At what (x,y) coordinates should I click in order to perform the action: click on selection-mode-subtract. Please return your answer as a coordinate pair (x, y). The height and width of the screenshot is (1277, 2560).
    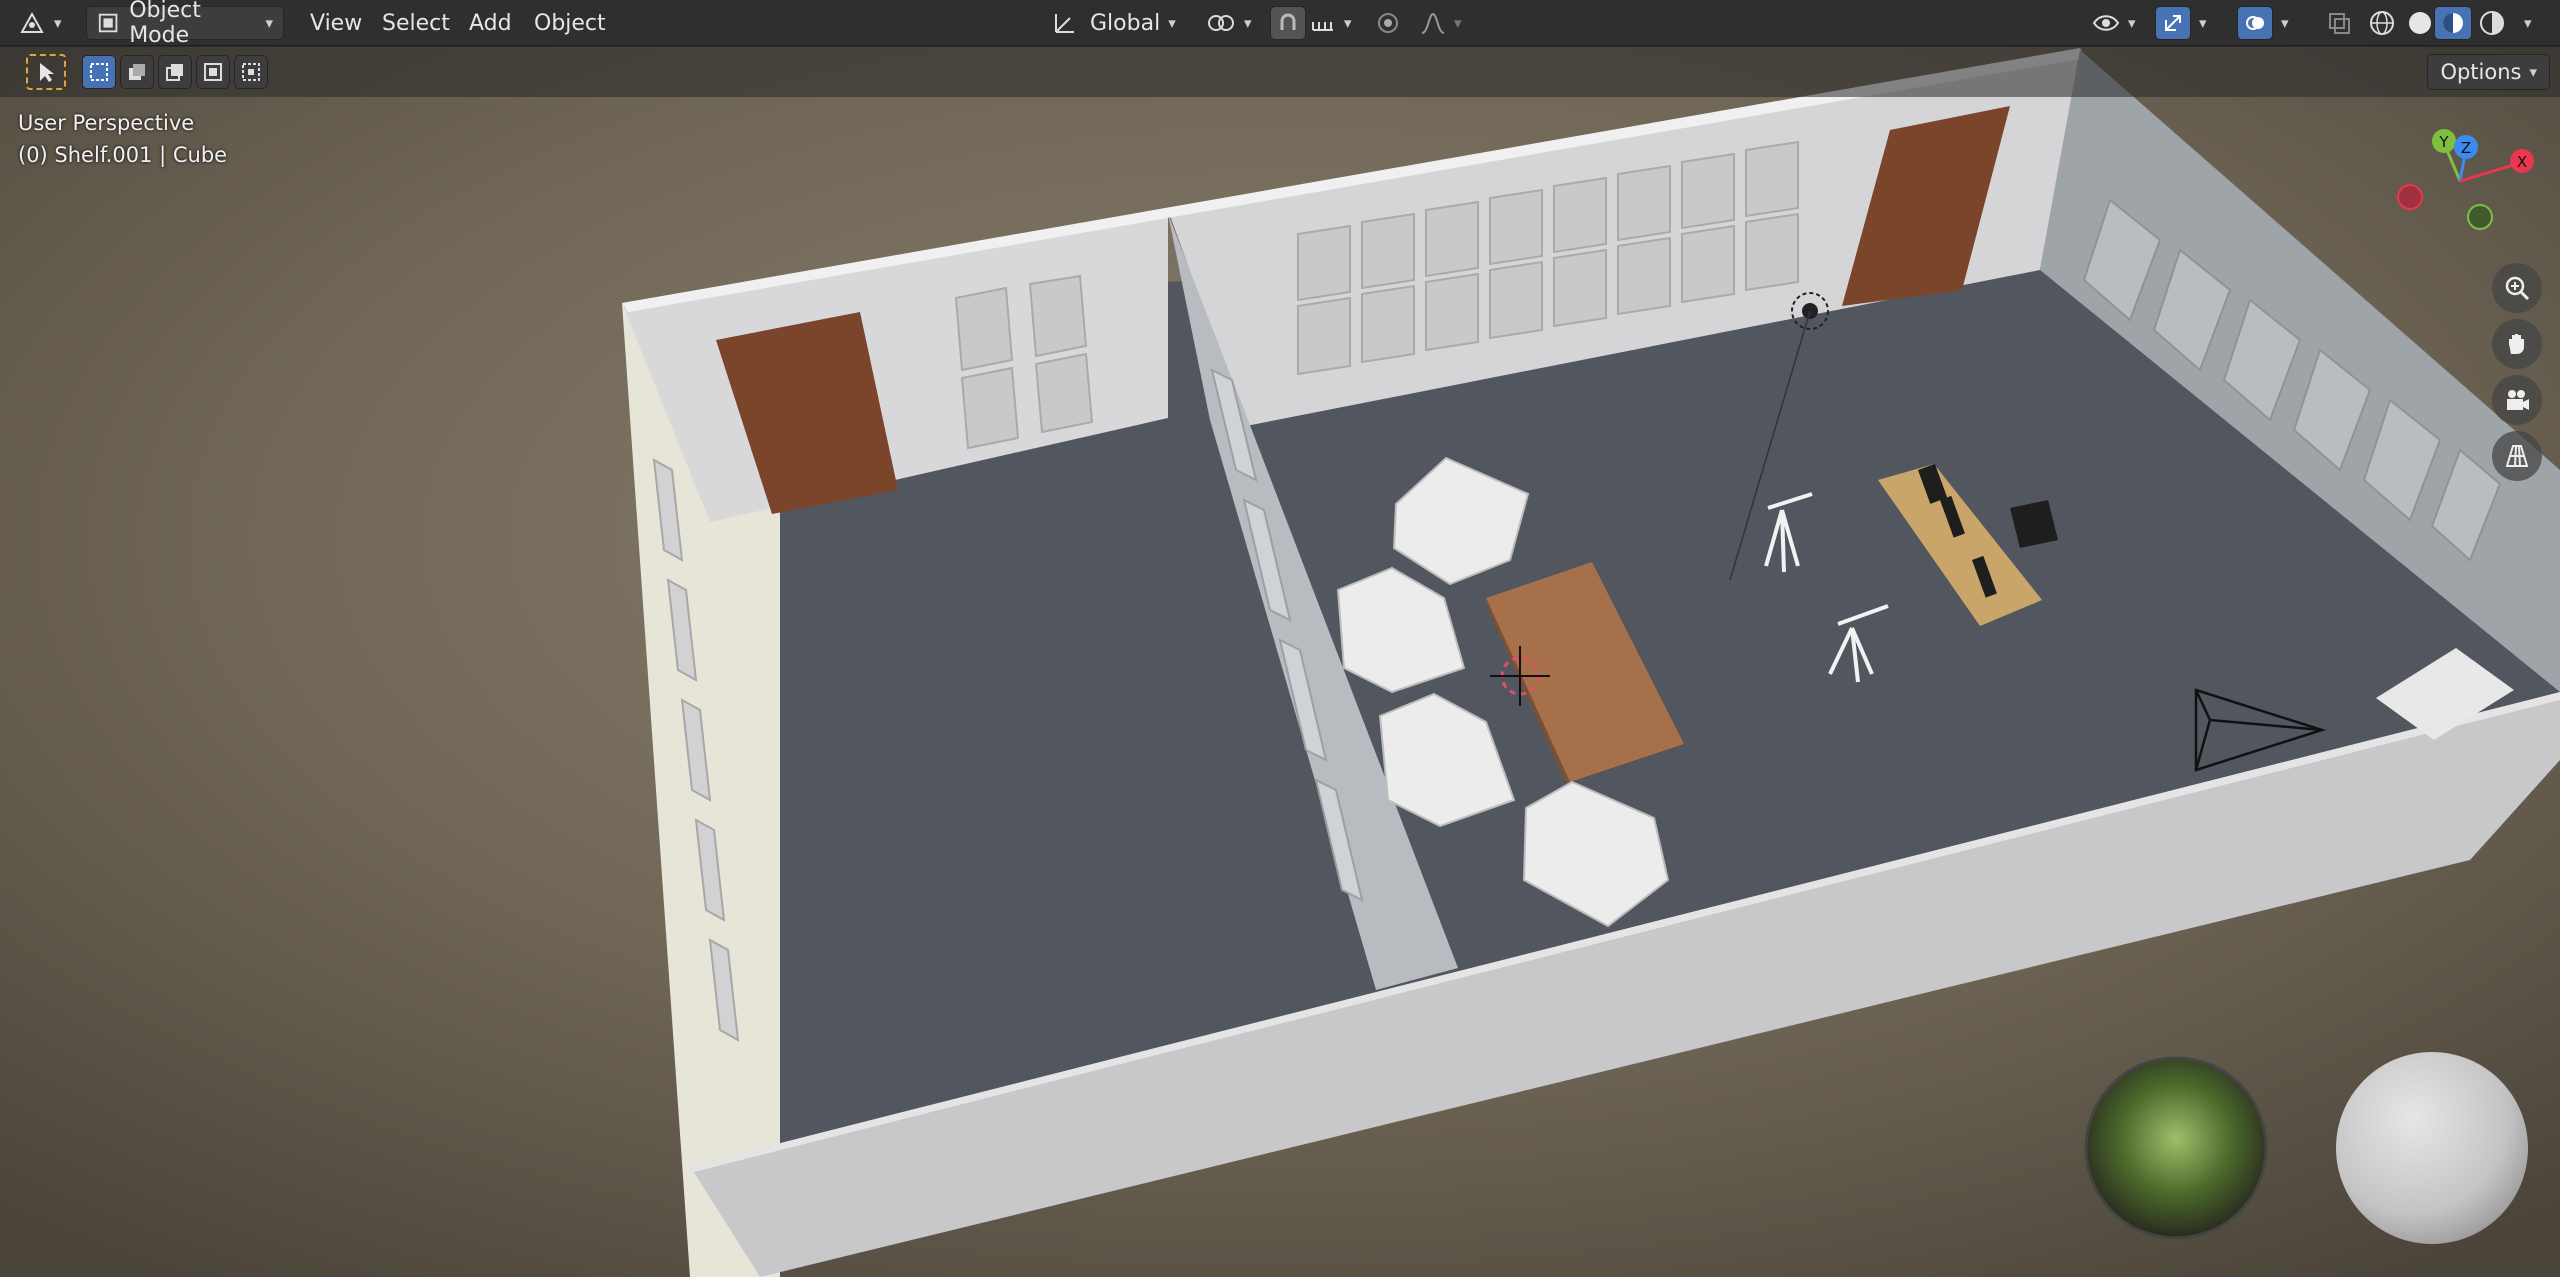
    Looking at the image, I should click on (175, 72).